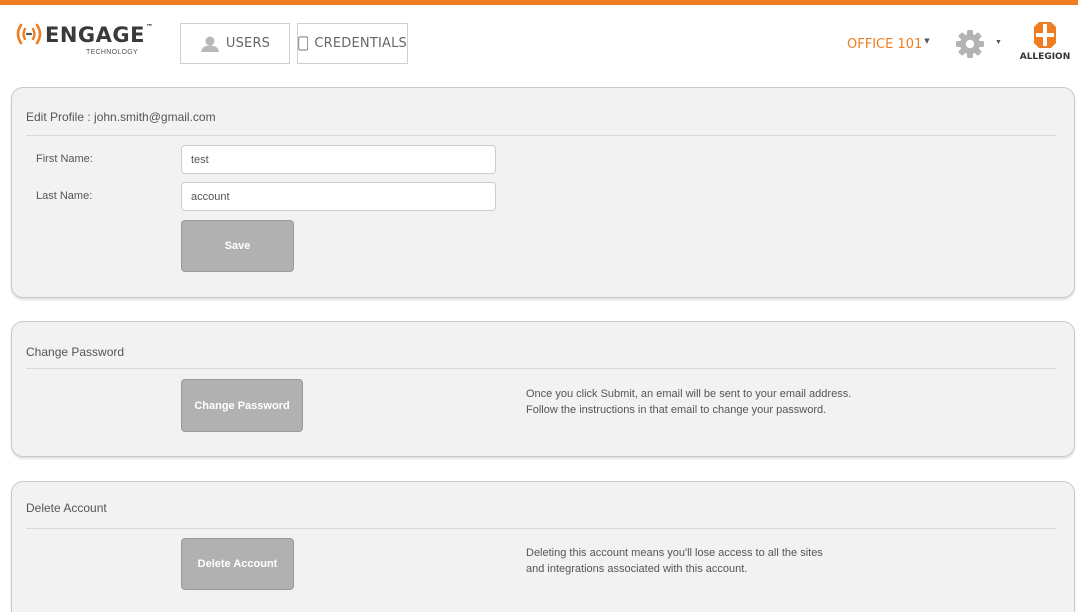  What do you see at coordinates (1045, 35) in the screenshot?
I see `allegion-mark-icon` at bounding box center [1045, 35].